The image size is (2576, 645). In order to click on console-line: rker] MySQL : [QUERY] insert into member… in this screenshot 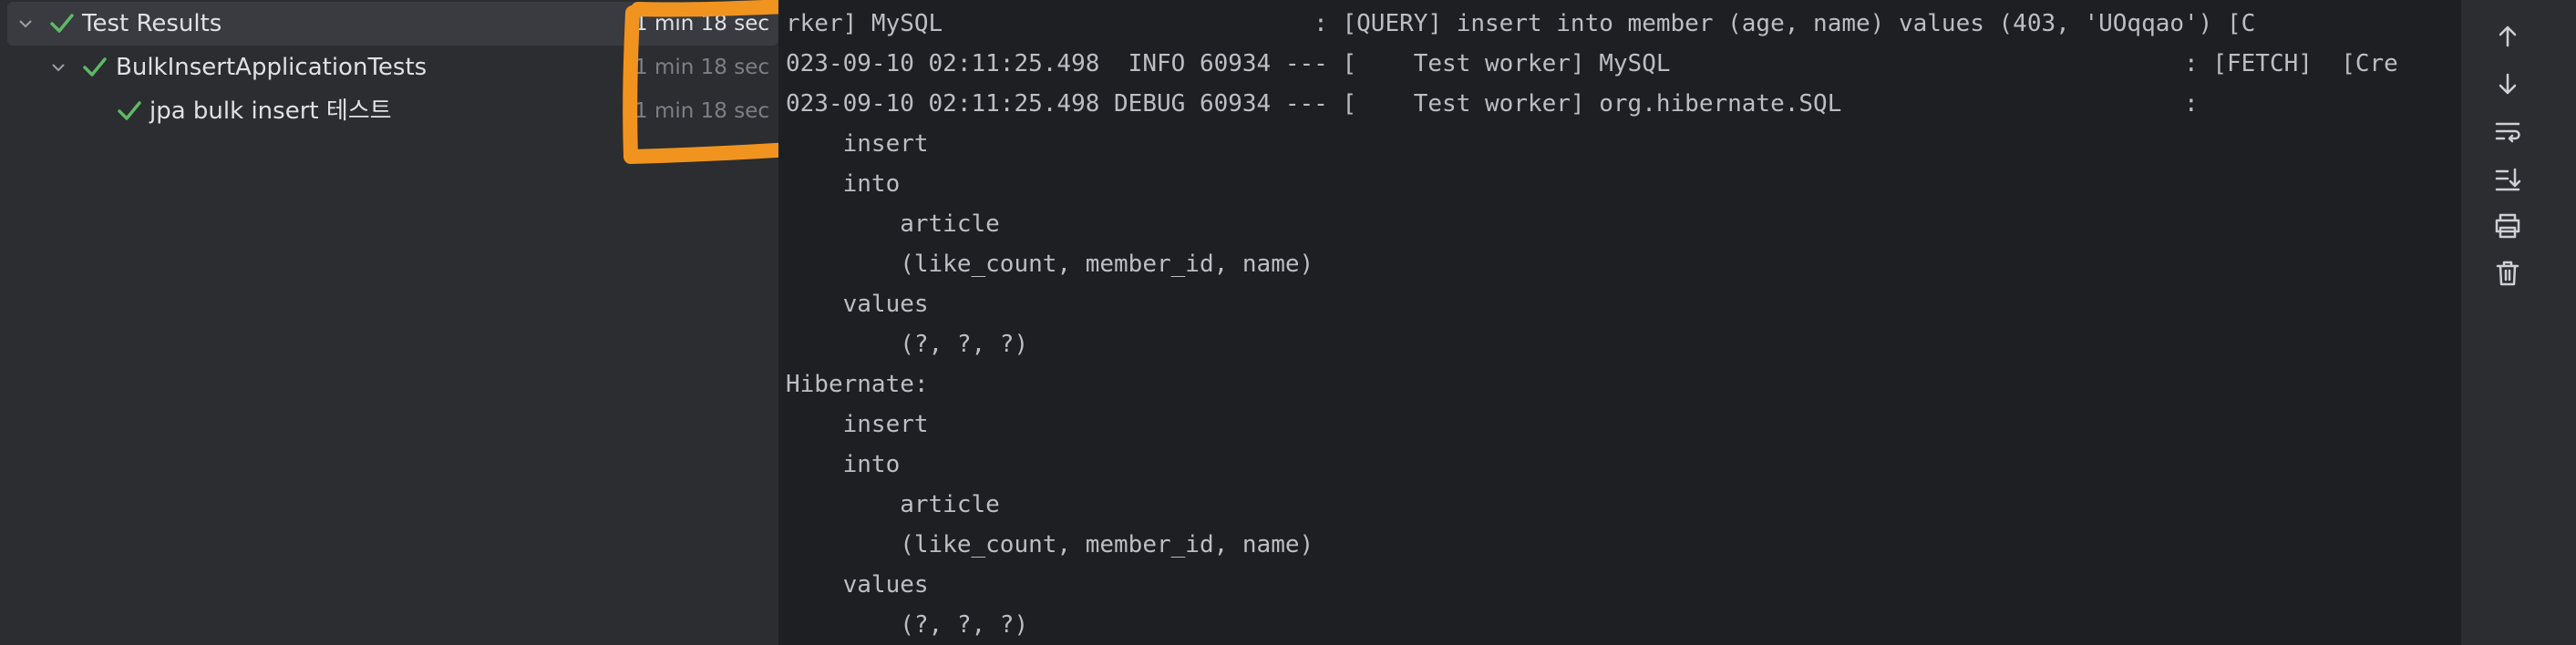, I will do `click(1521, 23)`.